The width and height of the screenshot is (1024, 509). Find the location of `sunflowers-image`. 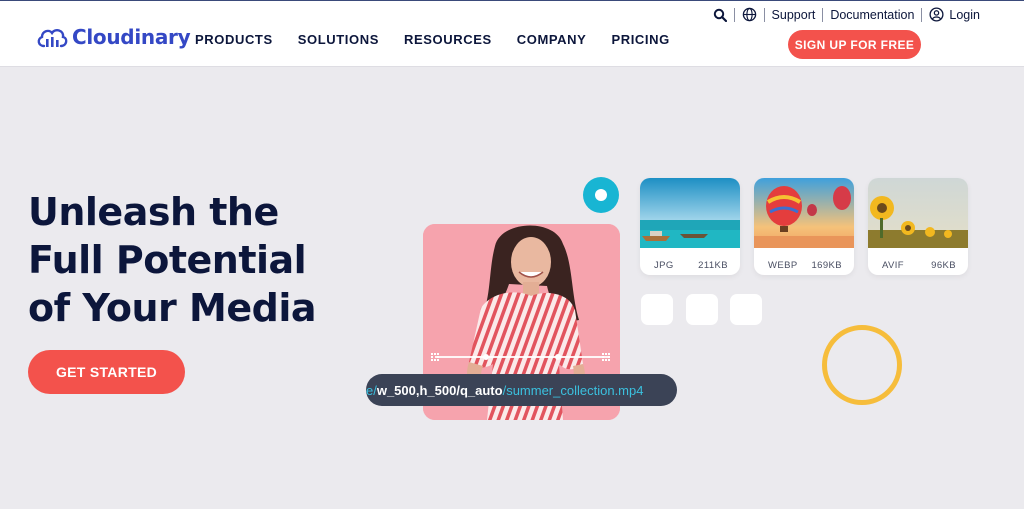

sunflowers-image is located at coordinates (918, 213).